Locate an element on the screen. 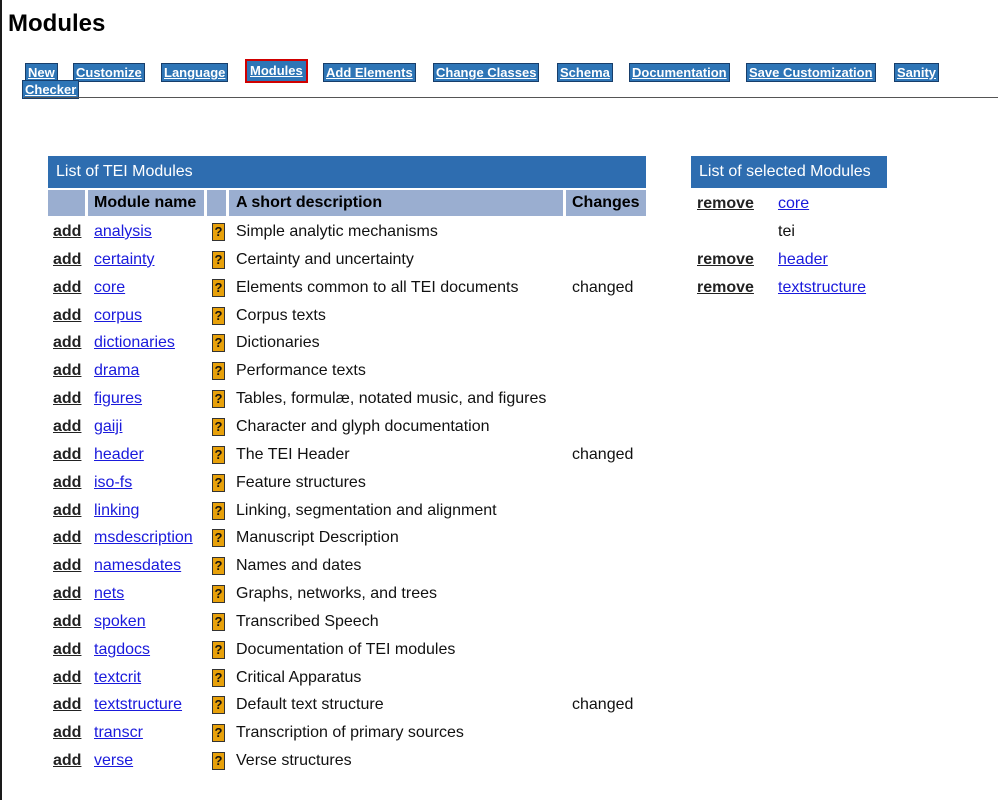 The height and width of the screenshot is (800, 1008). list-item: remove textstructure is located at coordinates (792, 288).